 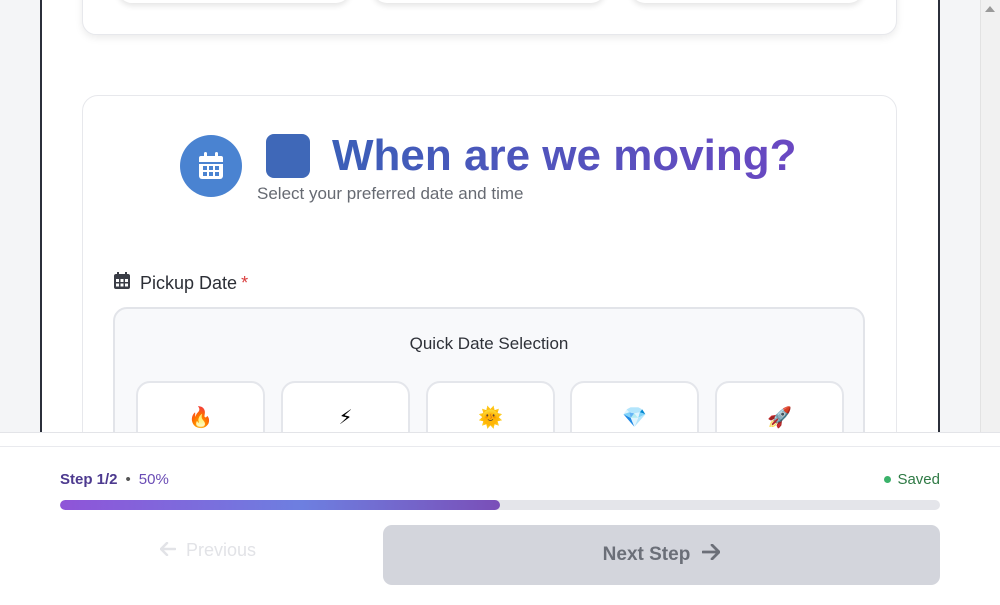 What do you see at coordinates (153, 479) in the screenshot?
I see `progress-percent: 50%` at bounding box center [153, 479].